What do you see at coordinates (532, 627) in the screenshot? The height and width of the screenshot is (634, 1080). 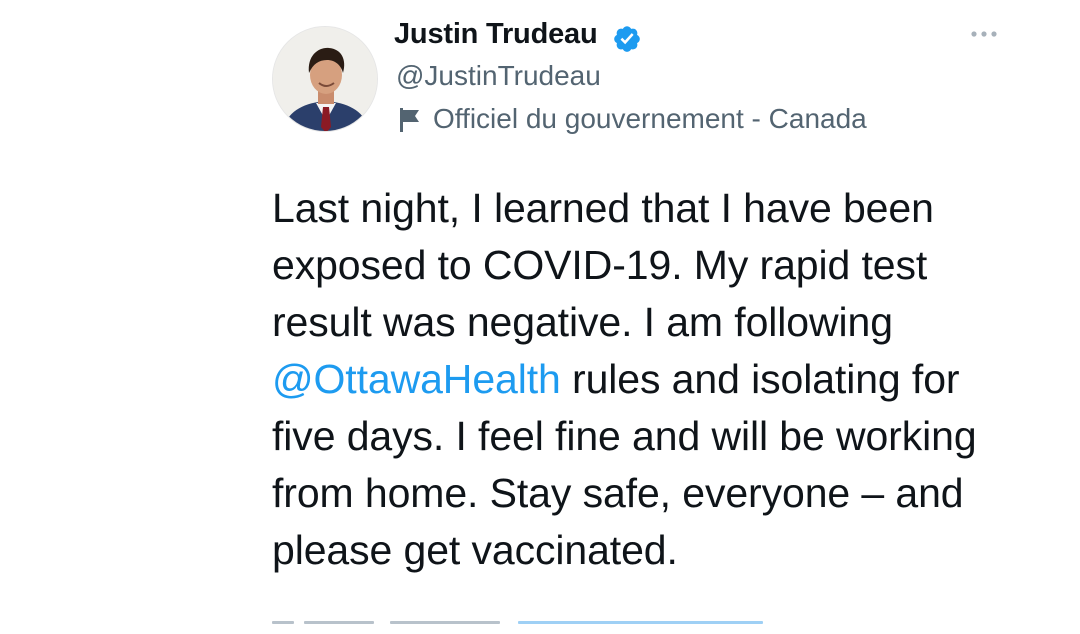 I see `timestamp-row-cutoff` at bounding box center [532, 627].